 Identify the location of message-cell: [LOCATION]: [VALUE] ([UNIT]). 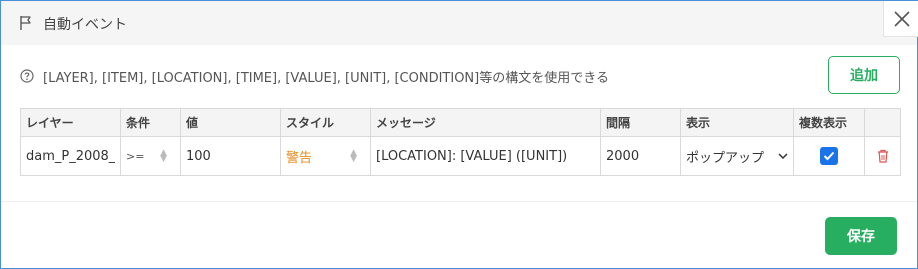
(485, 156).